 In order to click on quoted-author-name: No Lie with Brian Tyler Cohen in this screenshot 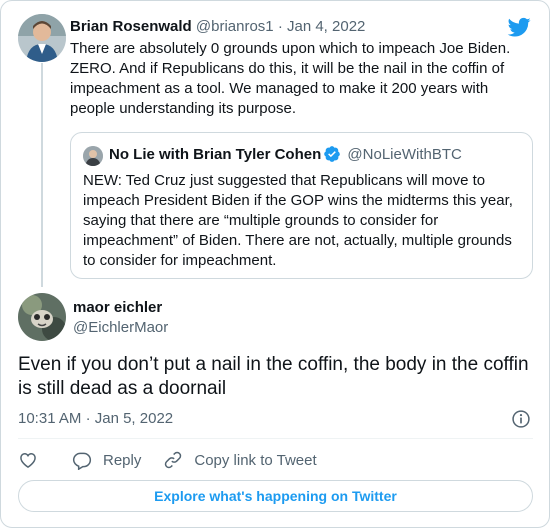, I will do `click(215, 154)`.